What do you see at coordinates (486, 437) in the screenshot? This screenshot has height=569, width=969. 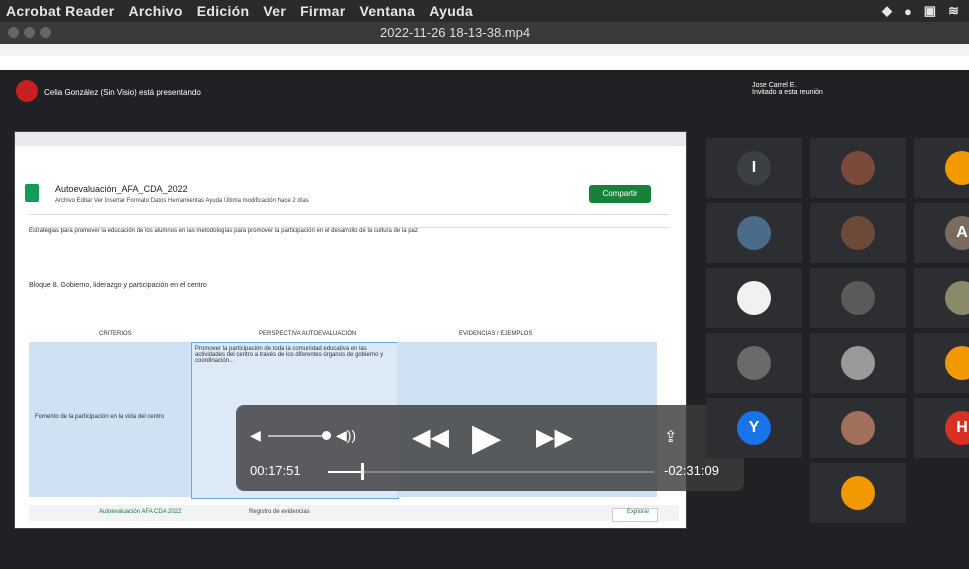 I see `play-button: ▶` at bounding box center [486, 437].